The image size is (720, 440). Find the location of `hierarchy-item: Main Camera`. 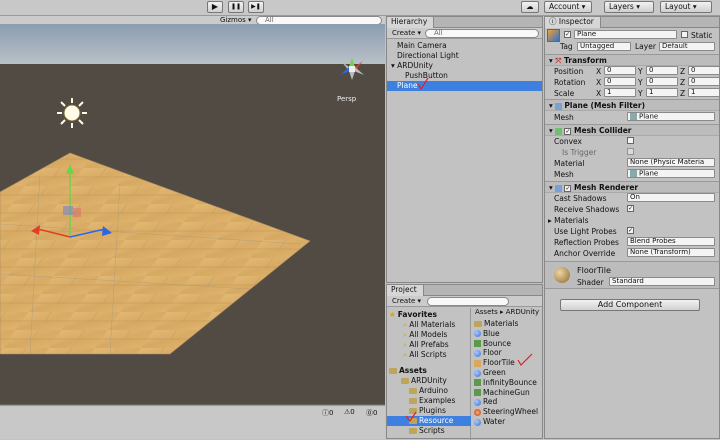

hierarchy-item: Main Camera is located at coordinates (464, 46).